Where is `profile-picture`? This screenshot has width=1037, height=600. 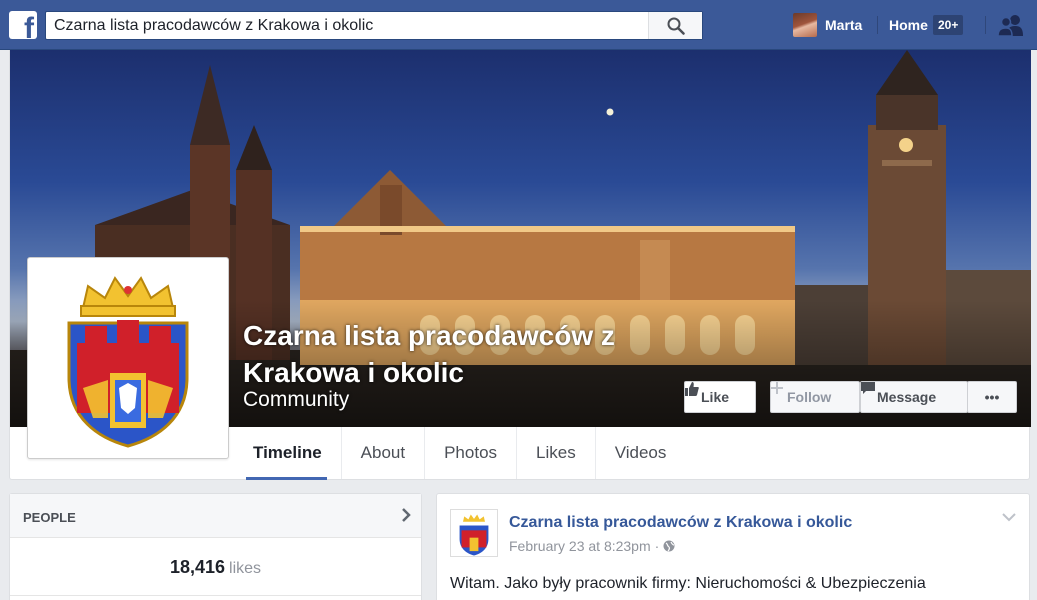
profile-picture is located at coordinates (128, 358).